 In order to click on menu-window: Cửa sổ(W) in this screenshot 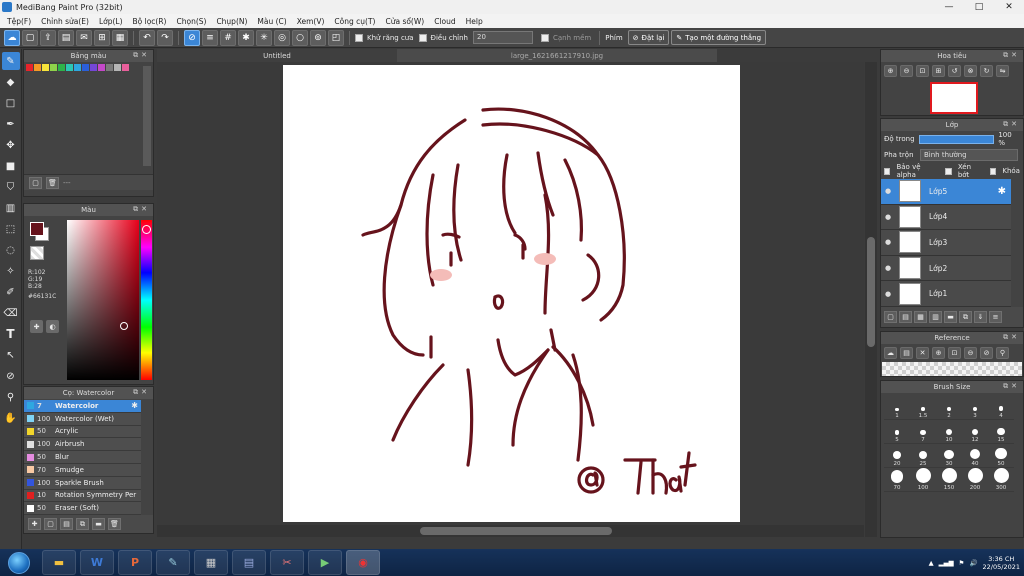, I will do `click(404, 21)`.